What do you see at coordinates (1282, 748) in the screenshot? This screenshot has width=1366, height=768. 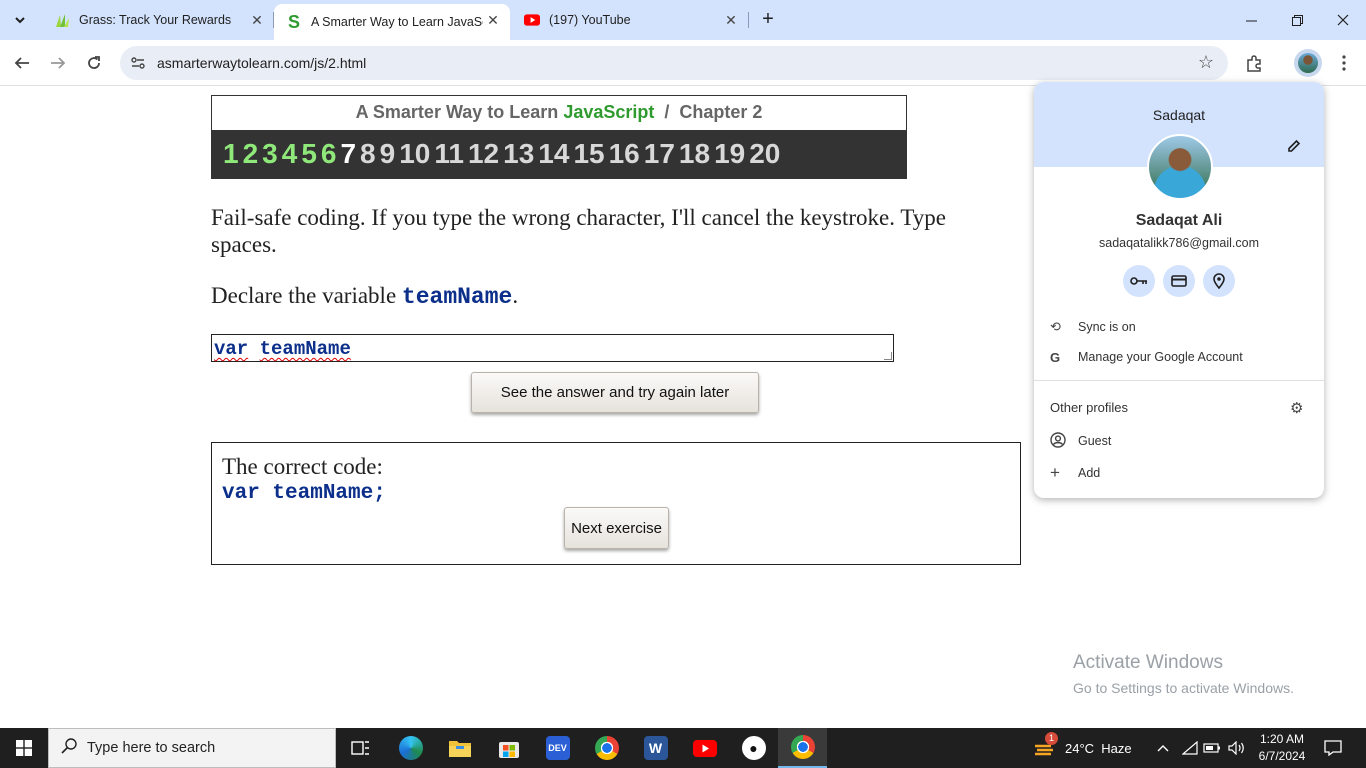 I see `system-clock: 1:20 AM 6/7/2024` at bounding box center [1282, 748].